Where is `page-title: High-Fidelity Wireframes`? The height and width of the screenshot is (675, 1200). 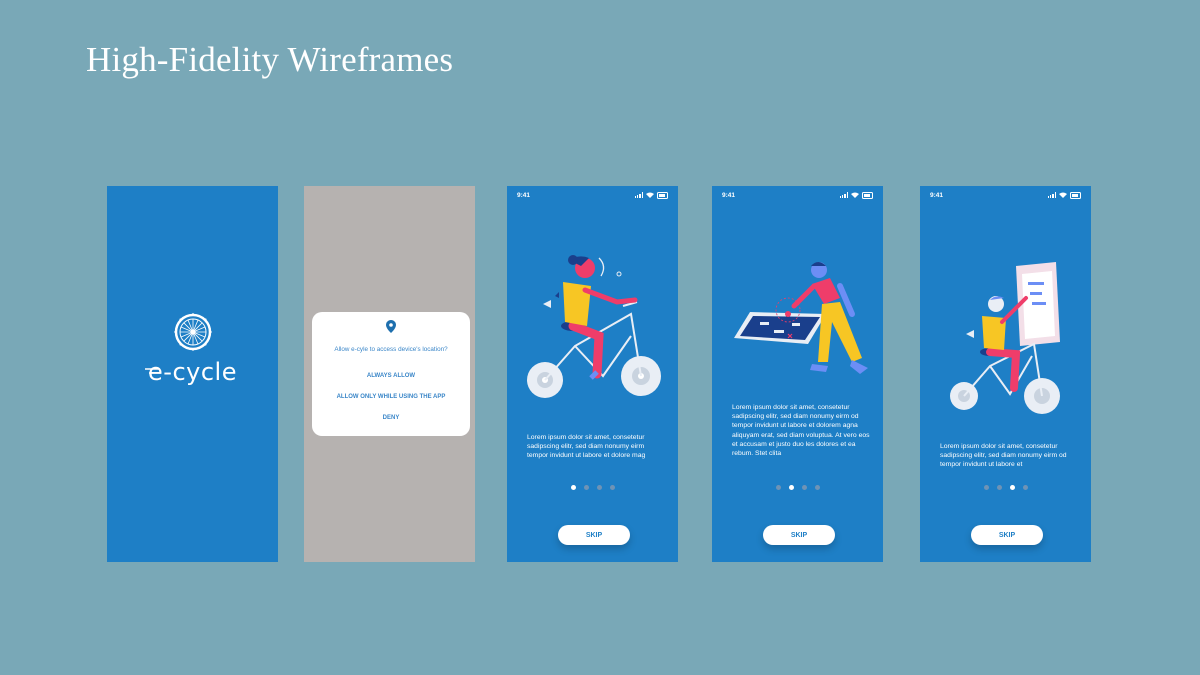
page-title: High-Fidelity Wireframes is located at coordinates (270, 59).